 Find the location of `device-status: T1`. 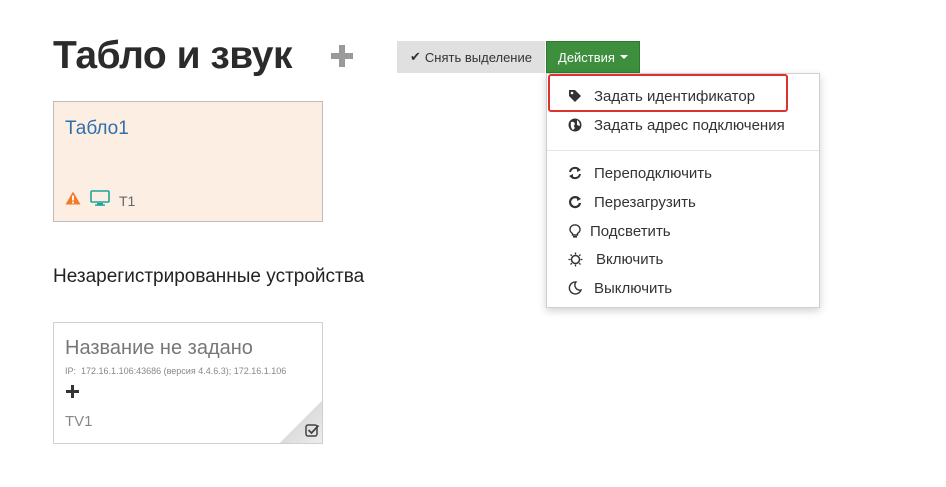

device-status: T1 is located at coordinates (100, 200).